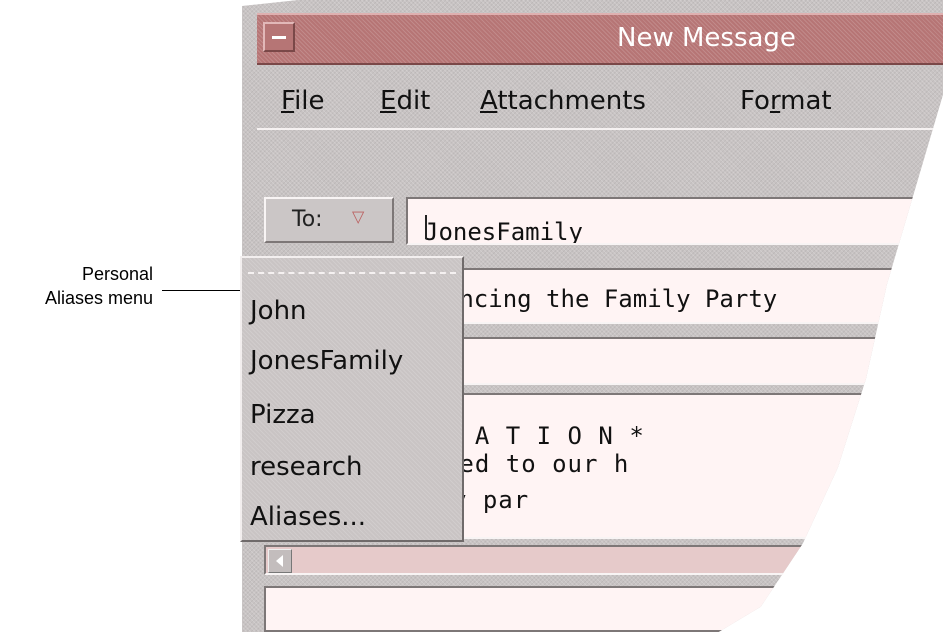  What do you see at coordinates (326, 361) in the screenshot?
I see `alias-item-jonesfamily: JonesFamily` at bounding box center [326, 361].